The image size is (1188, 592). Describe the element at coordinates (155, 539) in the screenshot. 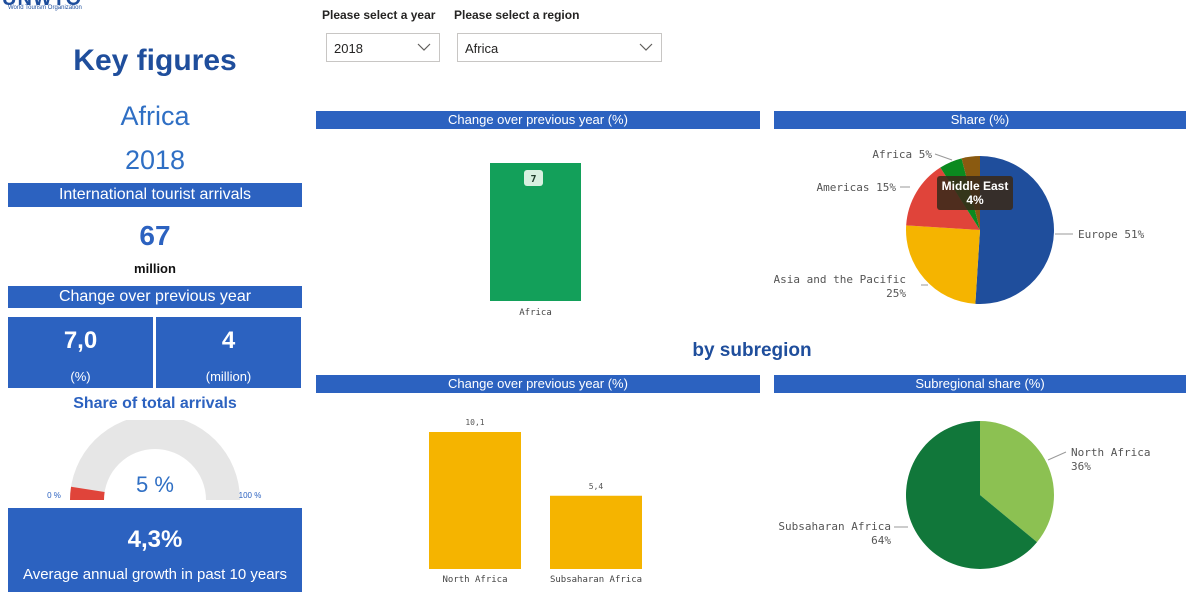

I see `growth-value: 4,3%` at that location.